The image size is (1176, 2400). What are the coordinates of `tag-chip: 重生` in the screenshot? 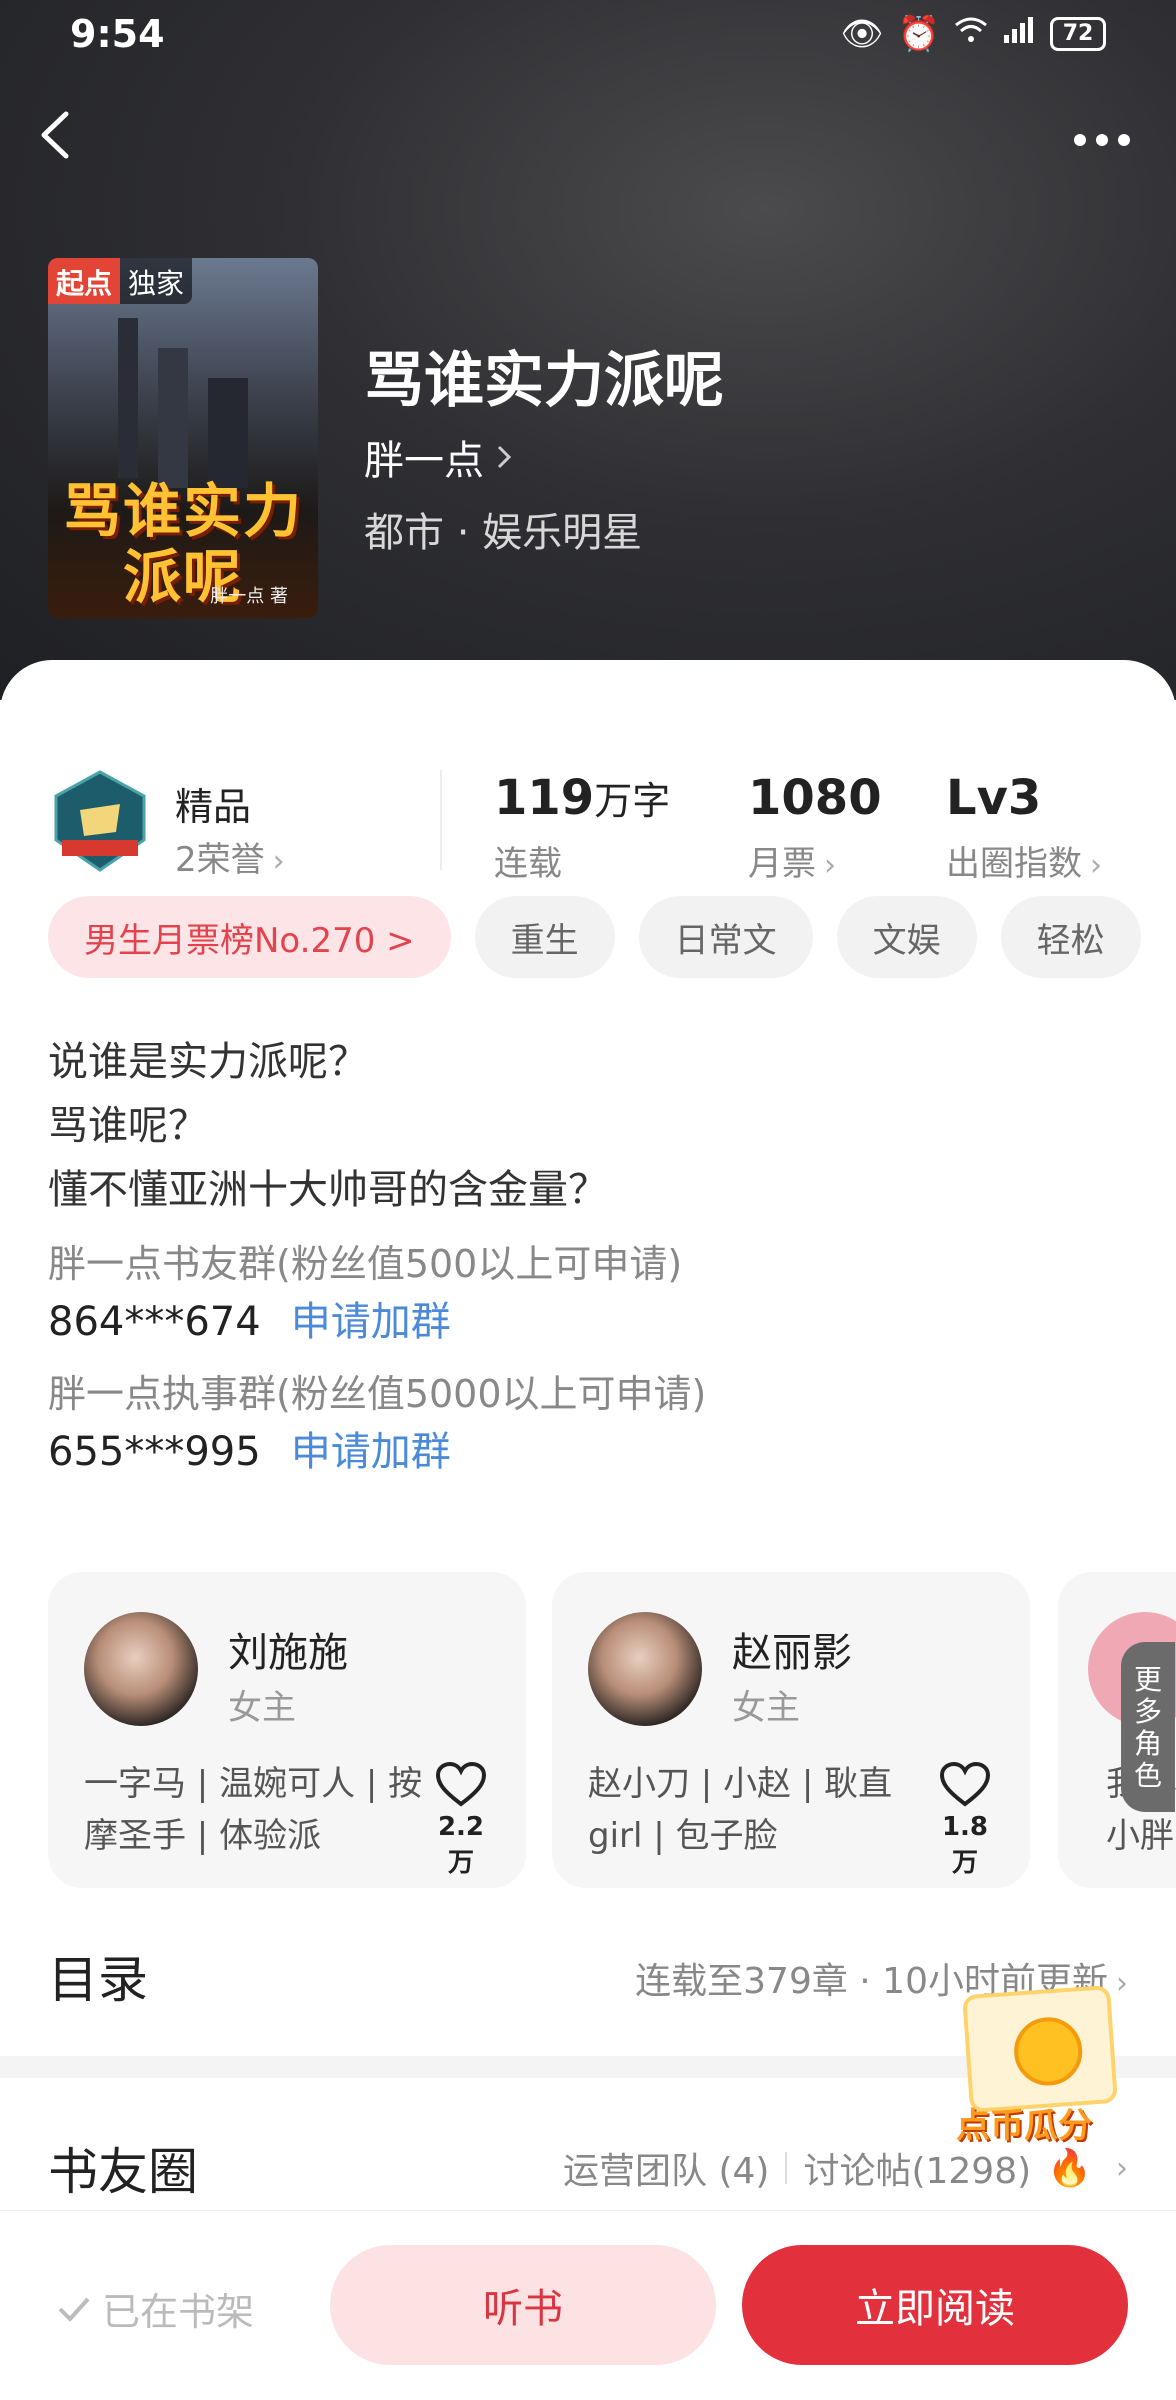 It's located at (544, 937).